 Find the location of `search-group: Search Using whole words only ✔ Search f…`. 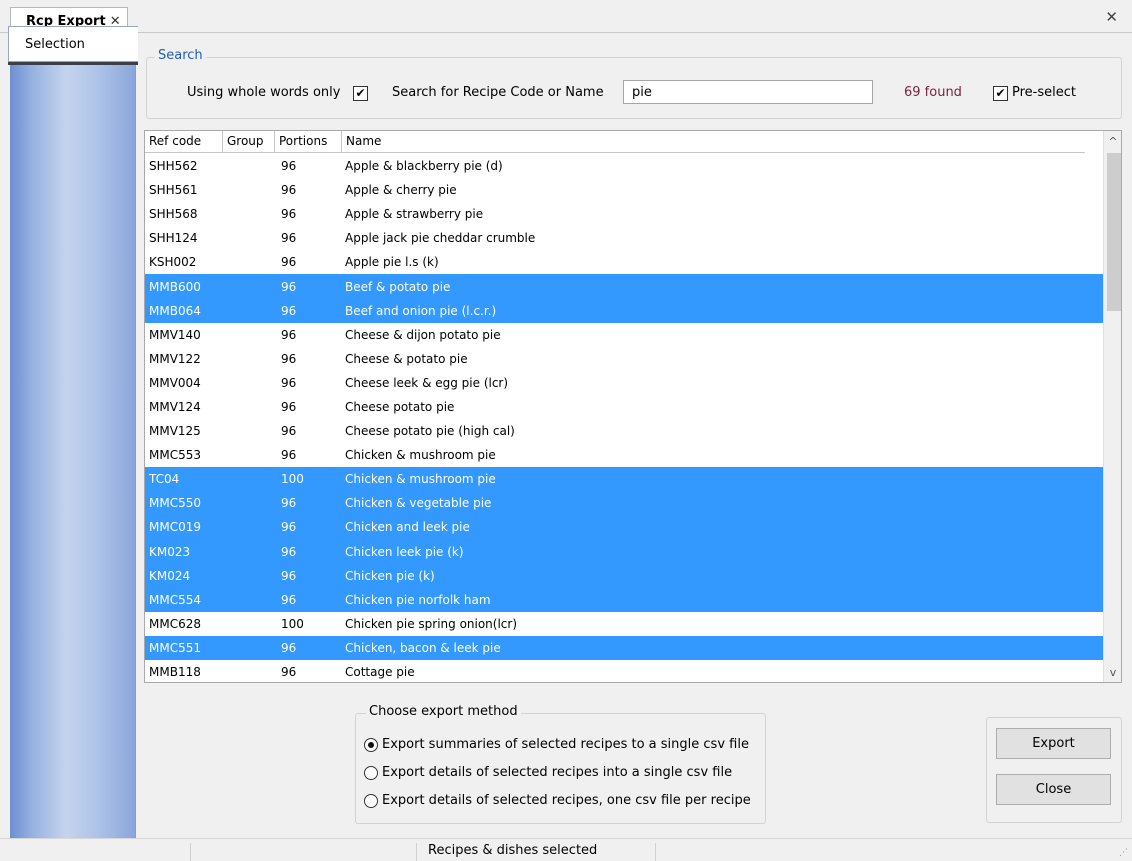

search-group: Search Using whole words only ✔ Search f… is located at coordinates (634, 83).